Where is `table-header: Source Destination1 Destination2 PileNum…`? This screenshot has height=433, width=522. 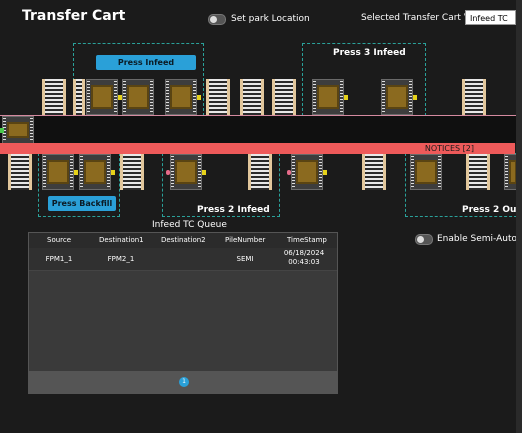 table-header: Source Destination1 Destination2 PileNum… is located at coordinates (183, 240).